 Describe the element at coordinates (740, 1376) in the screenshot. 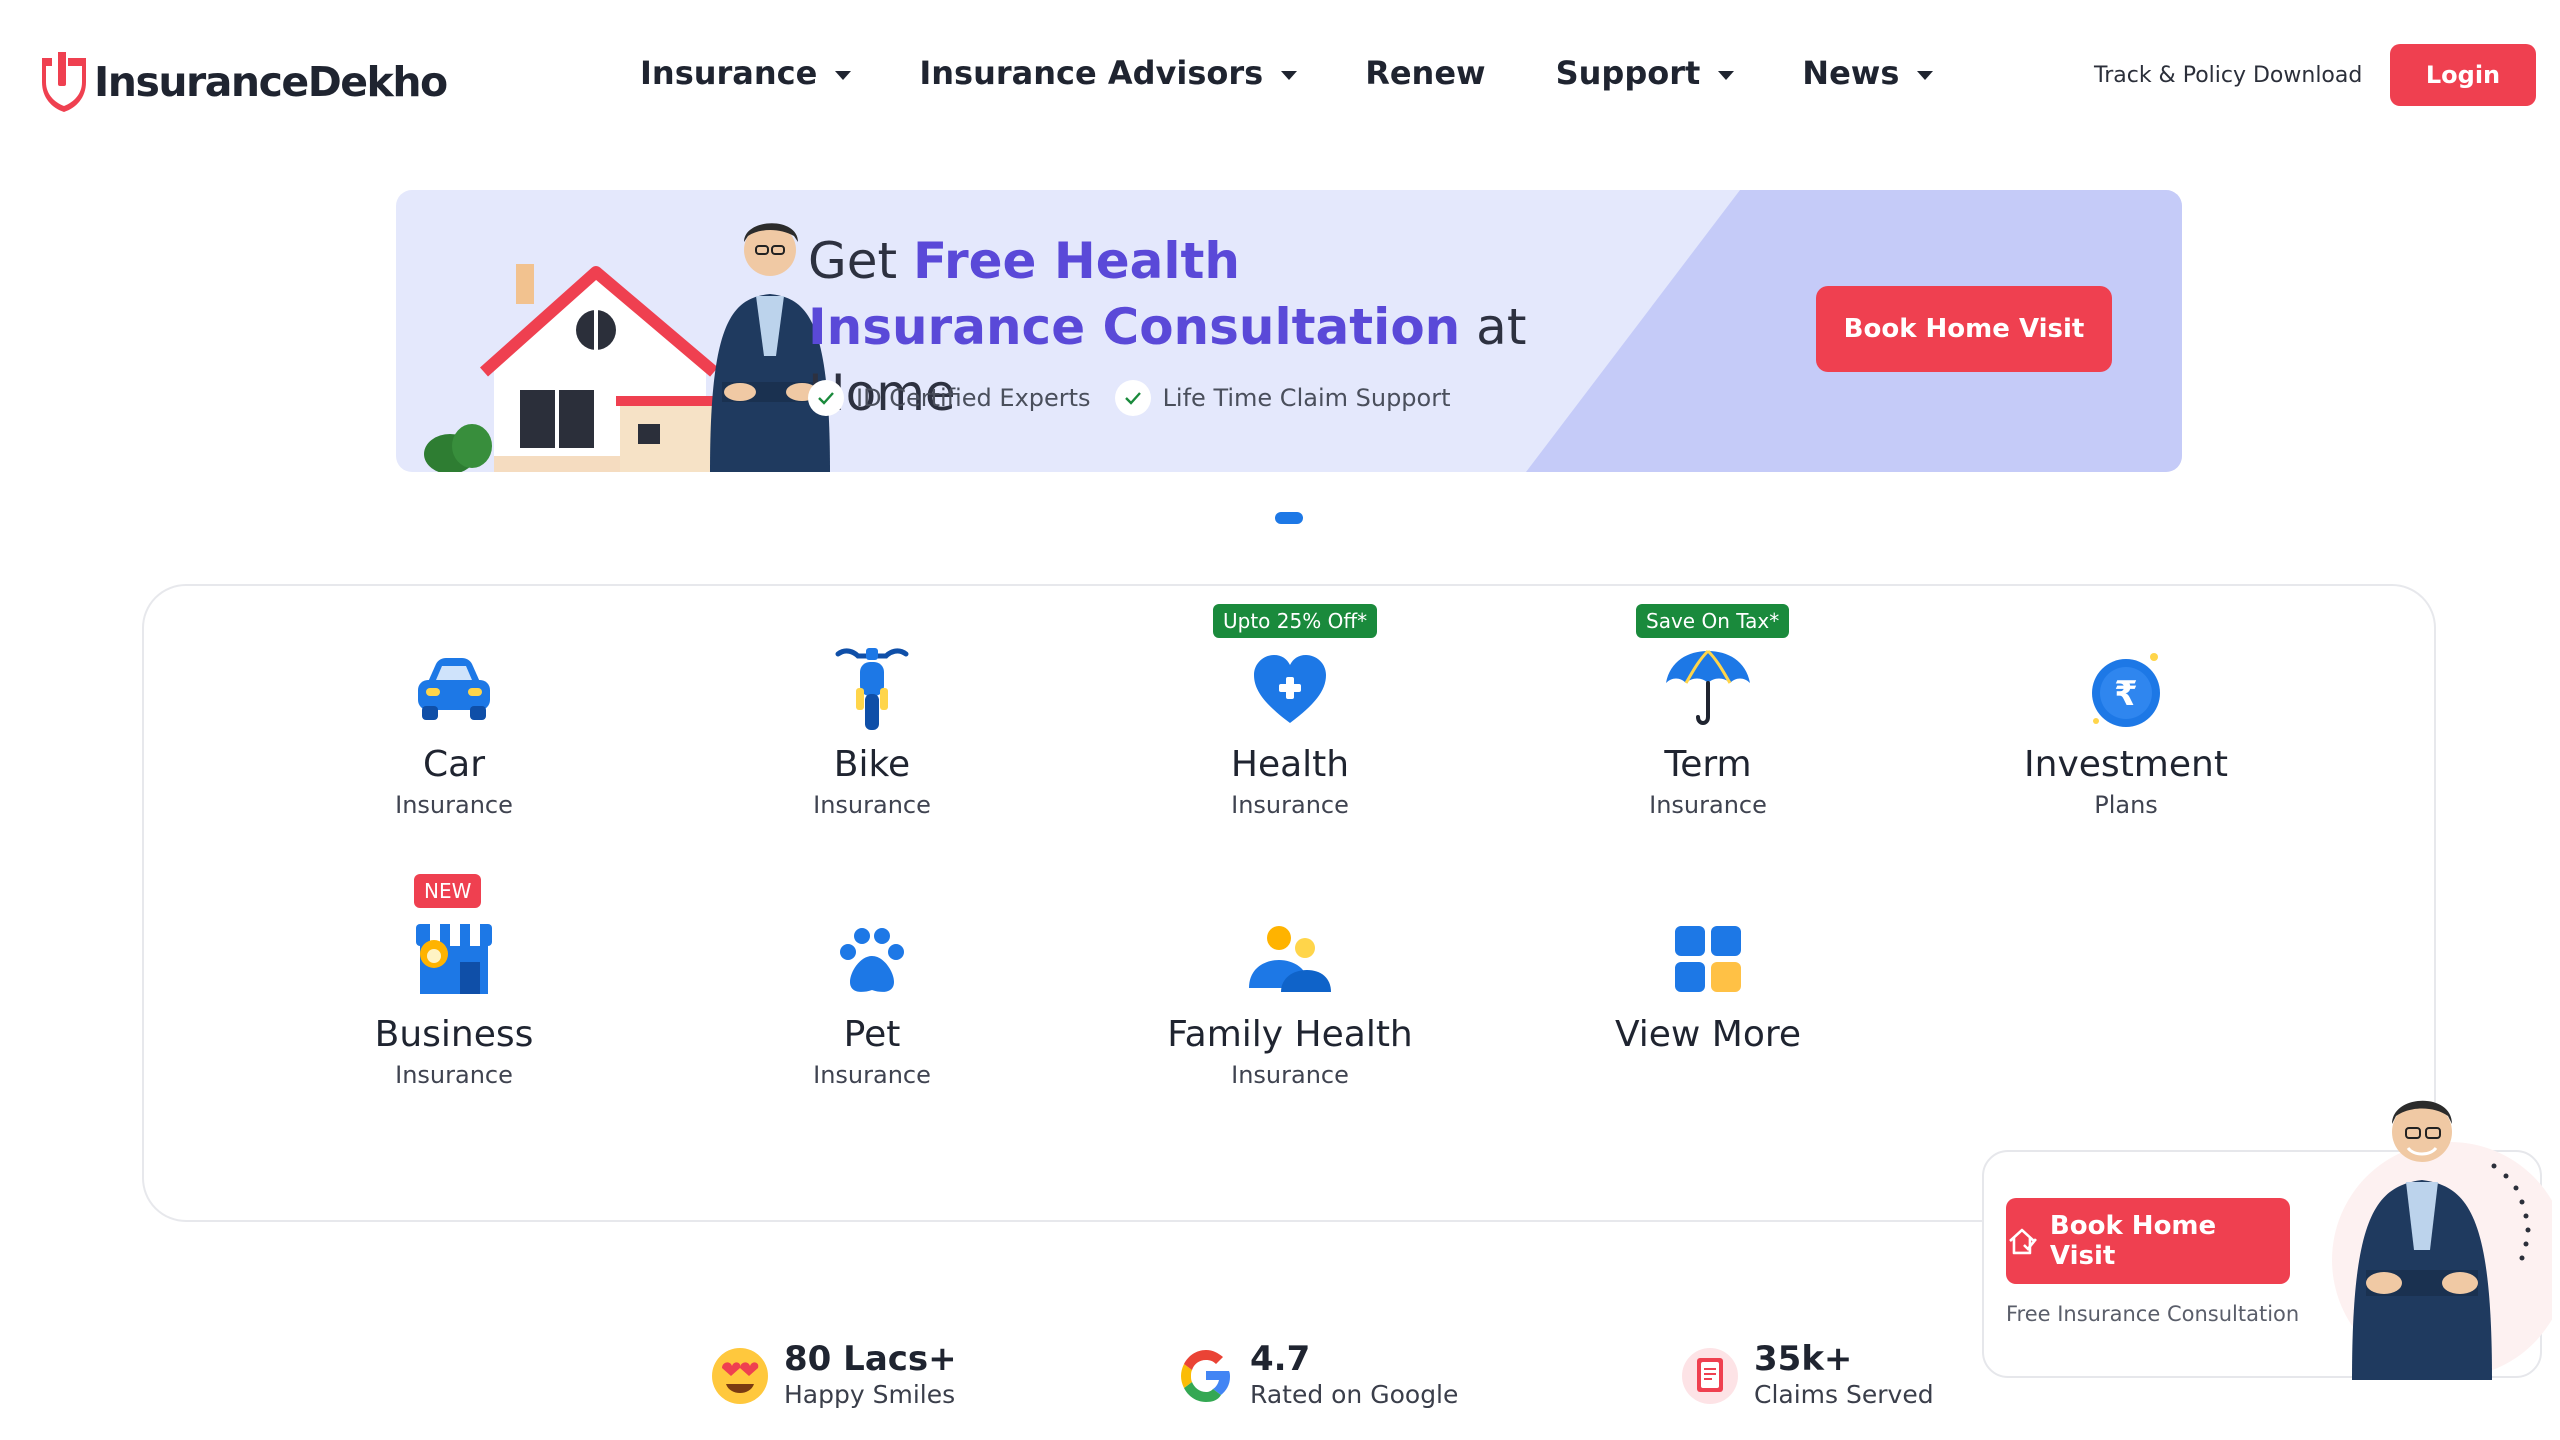

I see `smile-emoji-icon` at that location.